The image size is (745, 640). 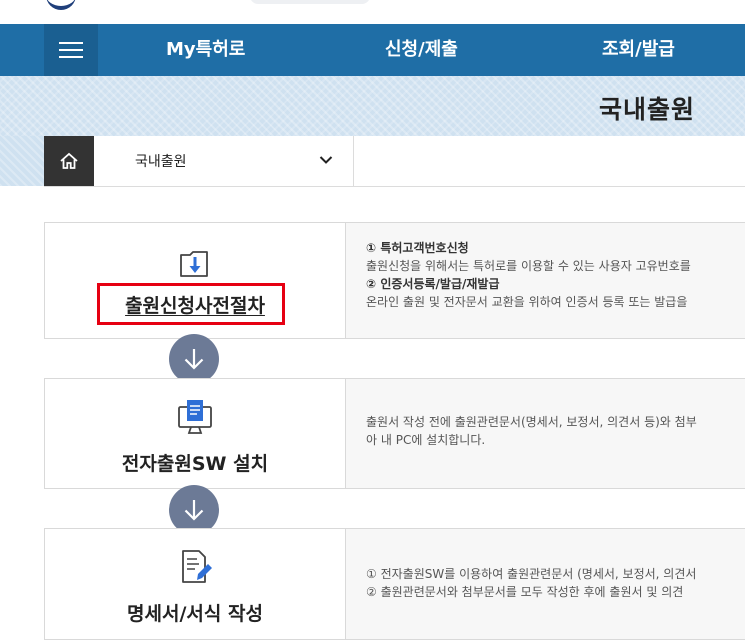 I want to click on global-nav: My특허로 신청/제출 조회/발급, so click(x=372, y=50).